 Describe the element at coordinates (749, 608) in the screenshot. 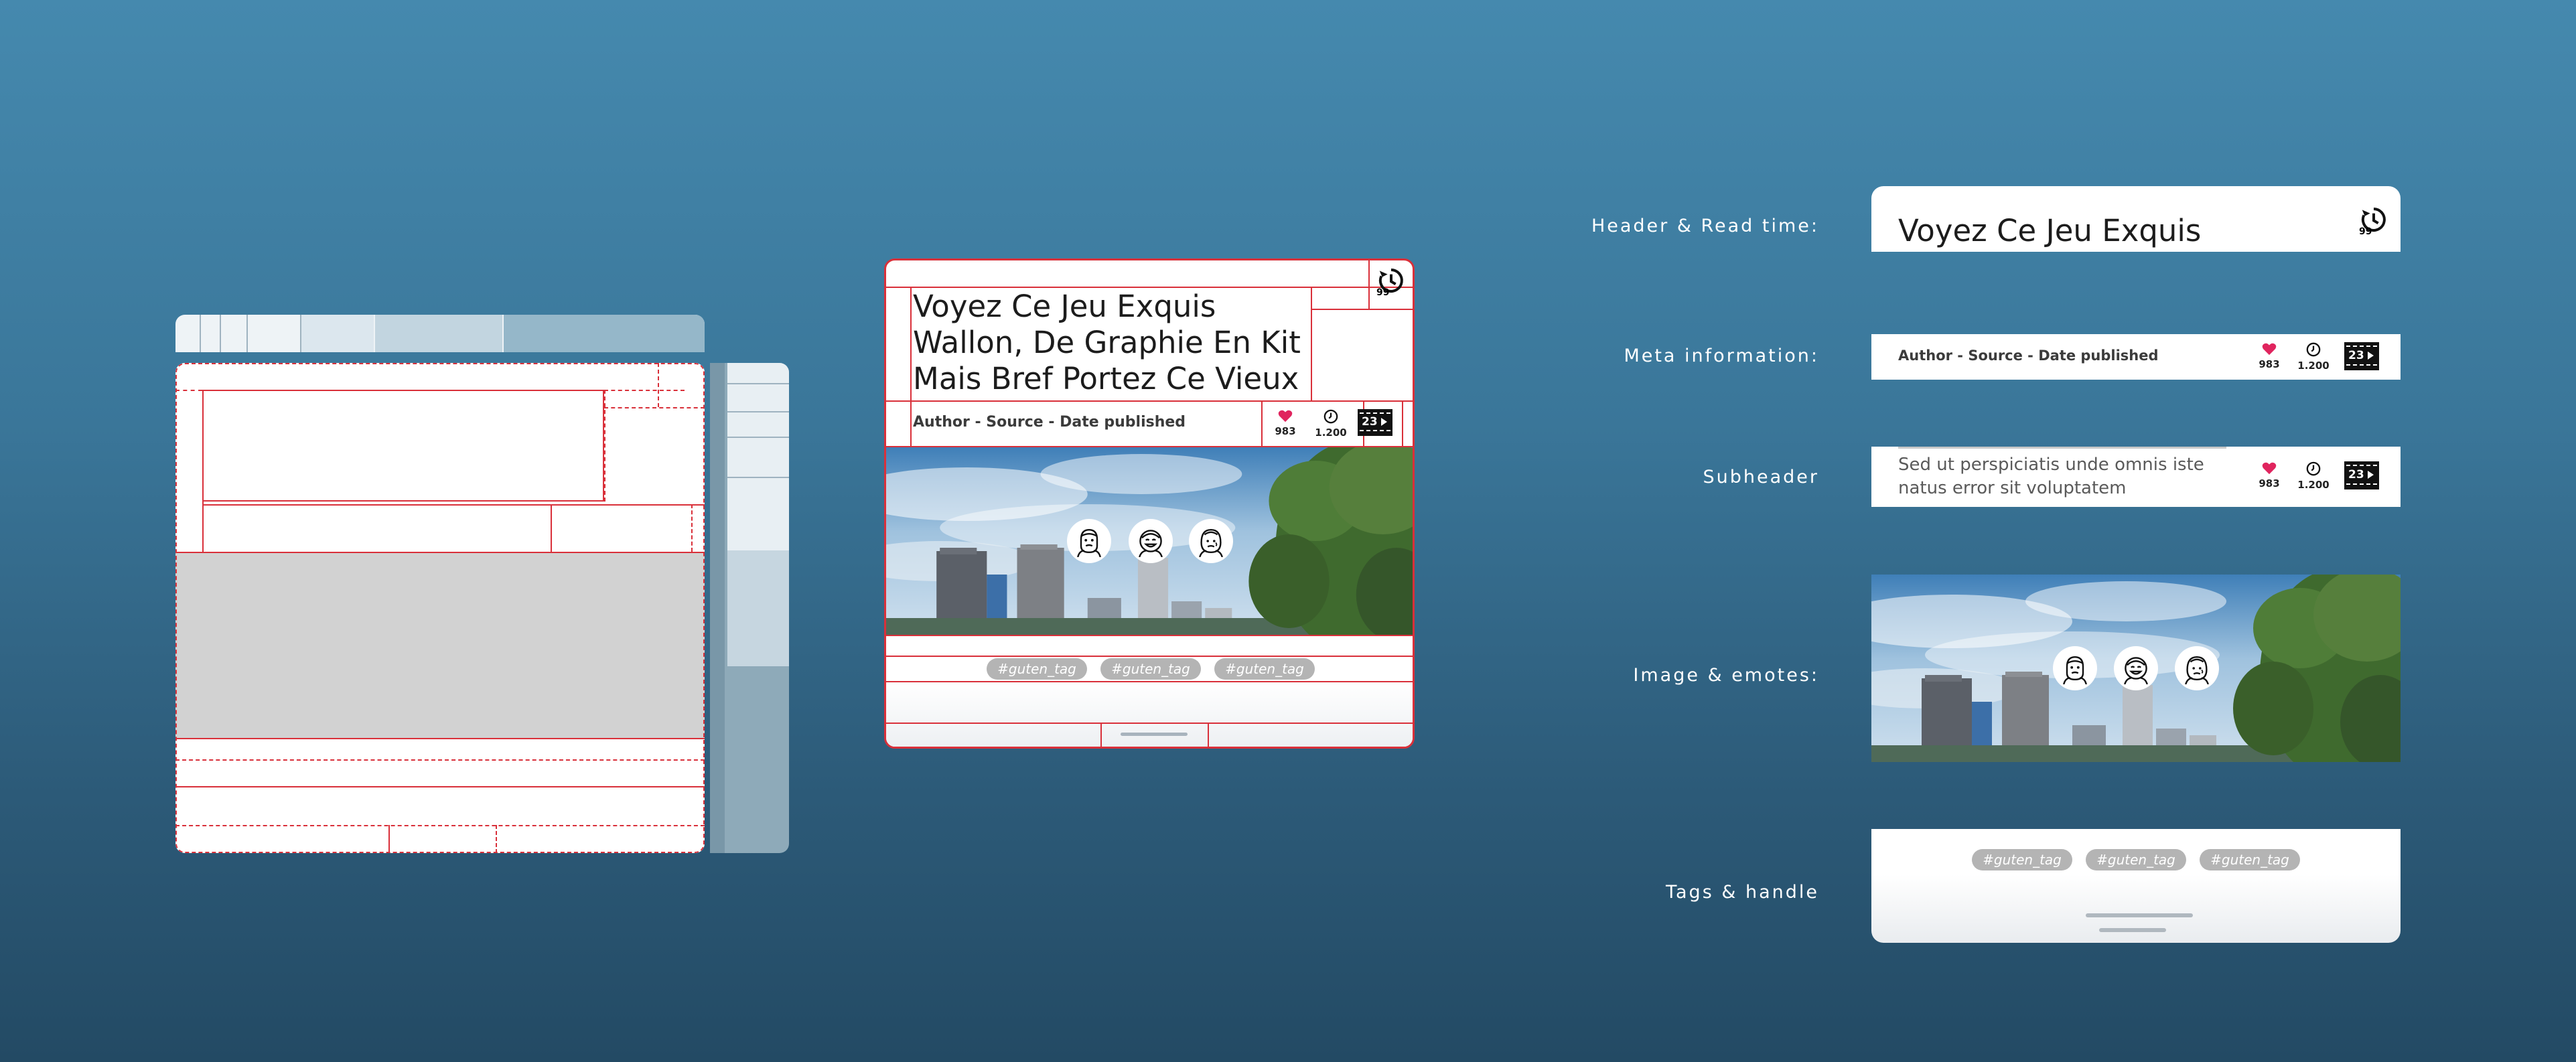

I see `wireframe-side-panel` at that location.